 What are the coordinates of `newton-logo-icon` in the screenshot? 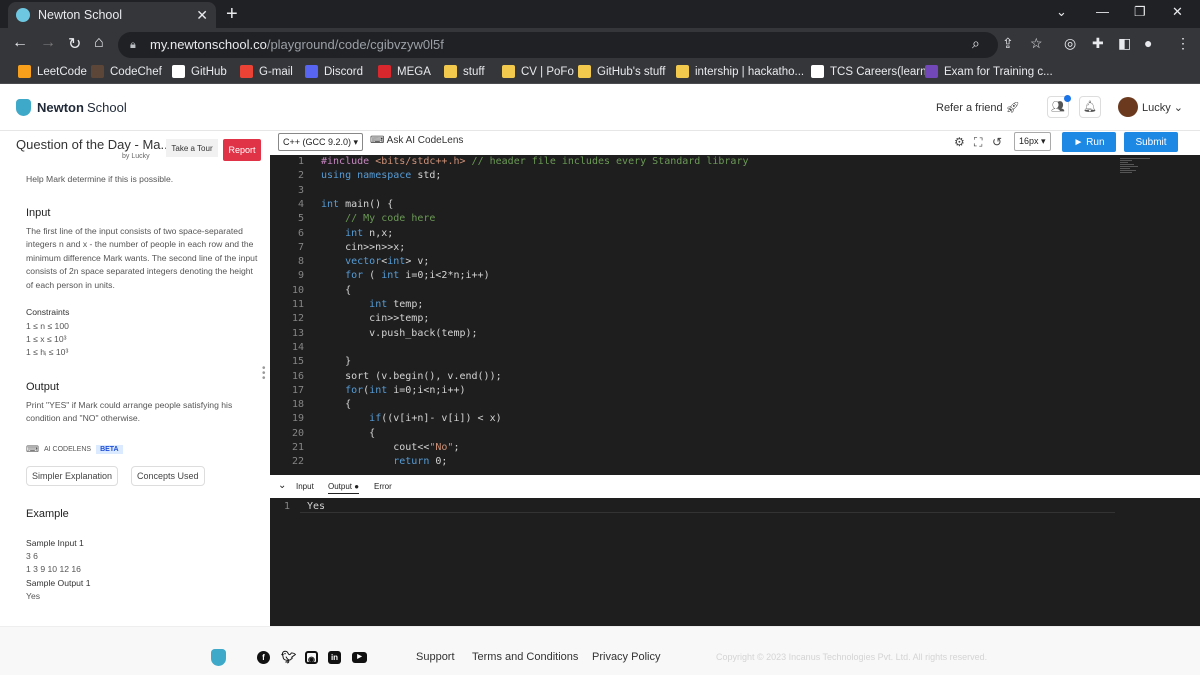 It's located at (23, 107).